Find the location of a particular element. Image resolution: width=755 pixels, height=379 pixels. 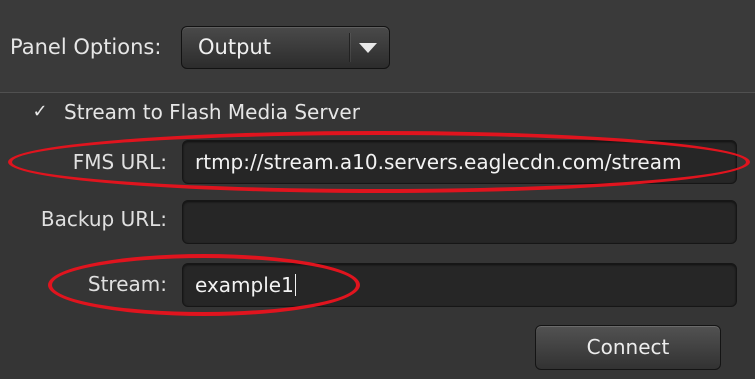

dropdown-divider is located at coordinates (349, 47).